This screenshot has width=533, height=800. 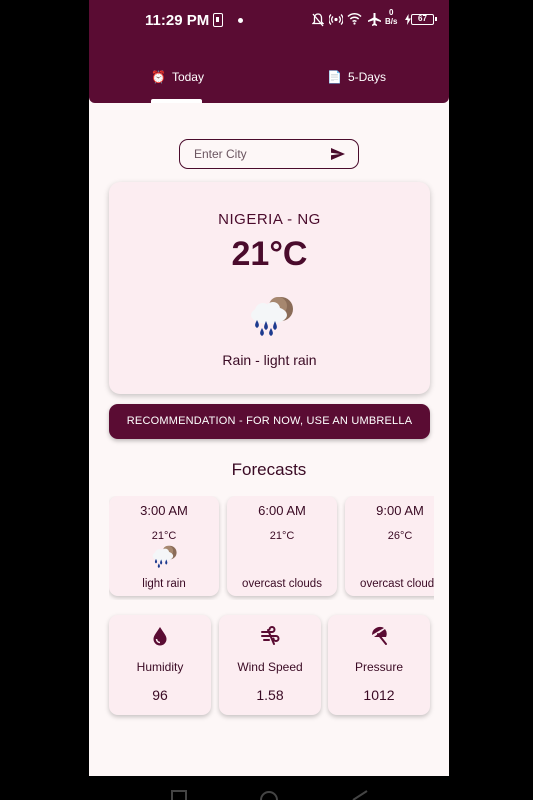 What do you see at coordinates (160, 695) in the screenshot?
I see `humidity-value: 96` at bounding box center [160, 695].